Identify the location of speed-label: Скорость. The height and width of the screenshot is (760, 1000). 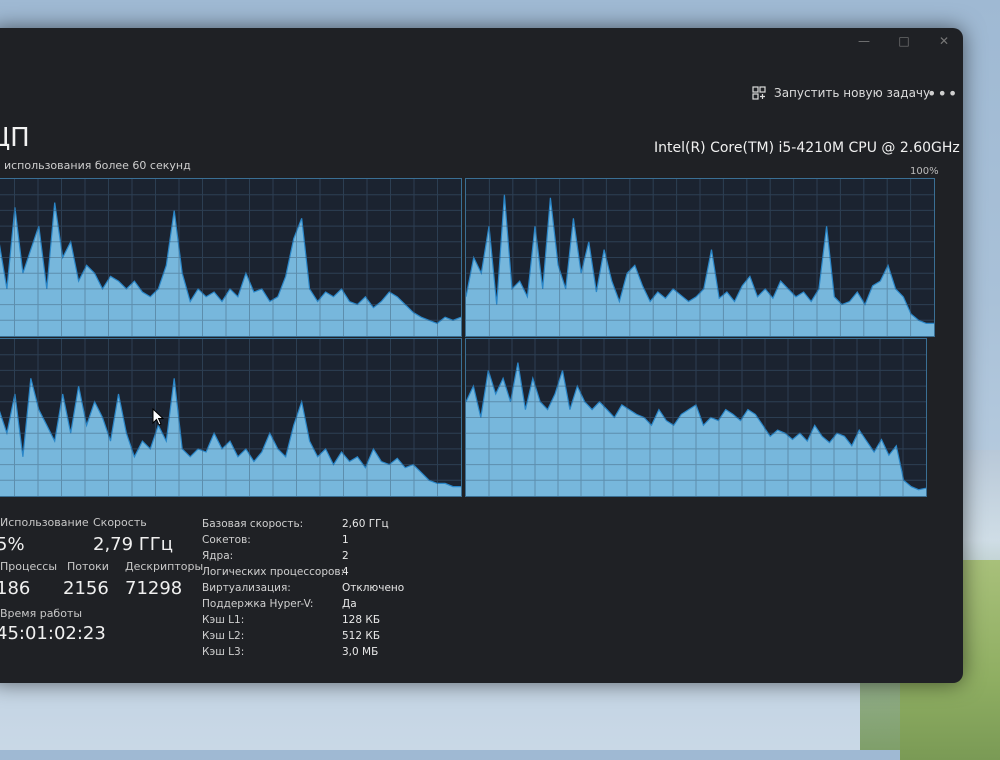
(120, 522).